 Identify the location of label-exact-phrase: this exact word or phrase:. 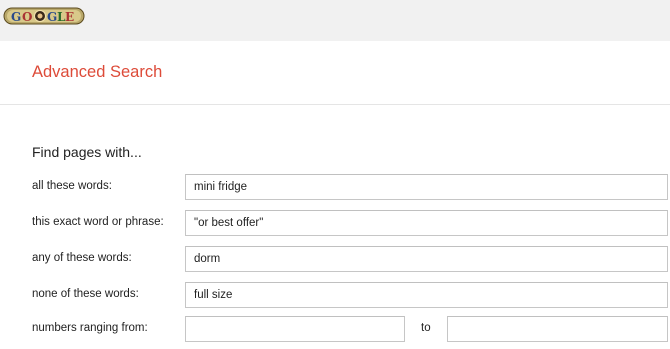
(98, 222).